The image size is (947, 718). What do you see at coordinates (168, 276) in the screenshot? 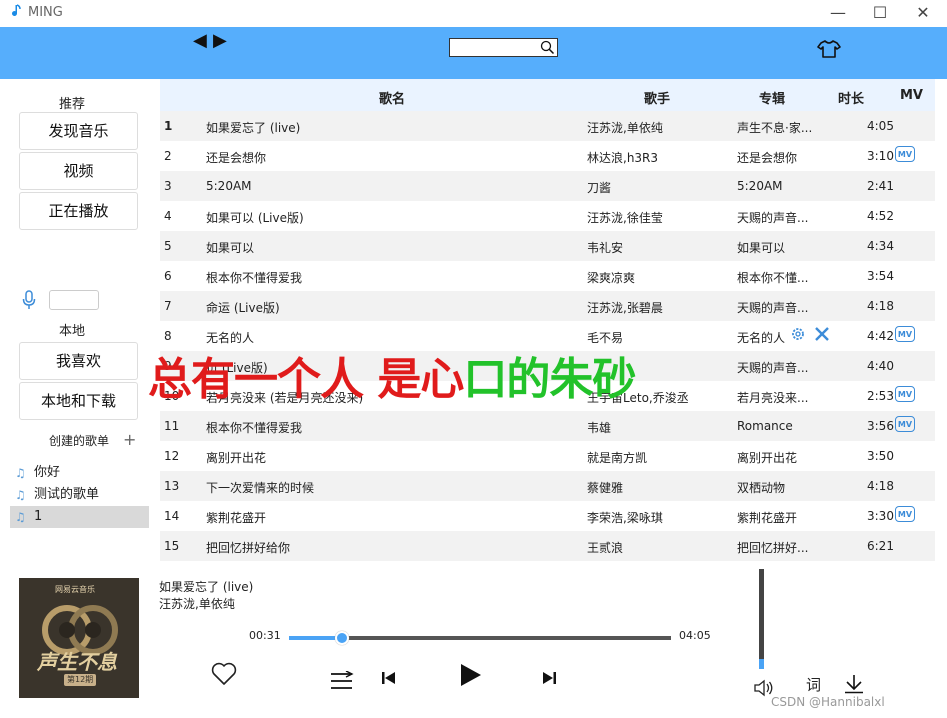
I see `row-index: 6` at bounding box center [168, 276].